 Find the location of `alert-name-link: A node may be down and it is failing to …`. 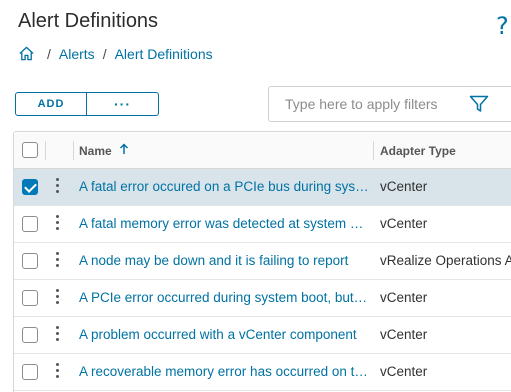

alert-name-link: A node may be down and it is failing to … is located at coordinates (224, 260).